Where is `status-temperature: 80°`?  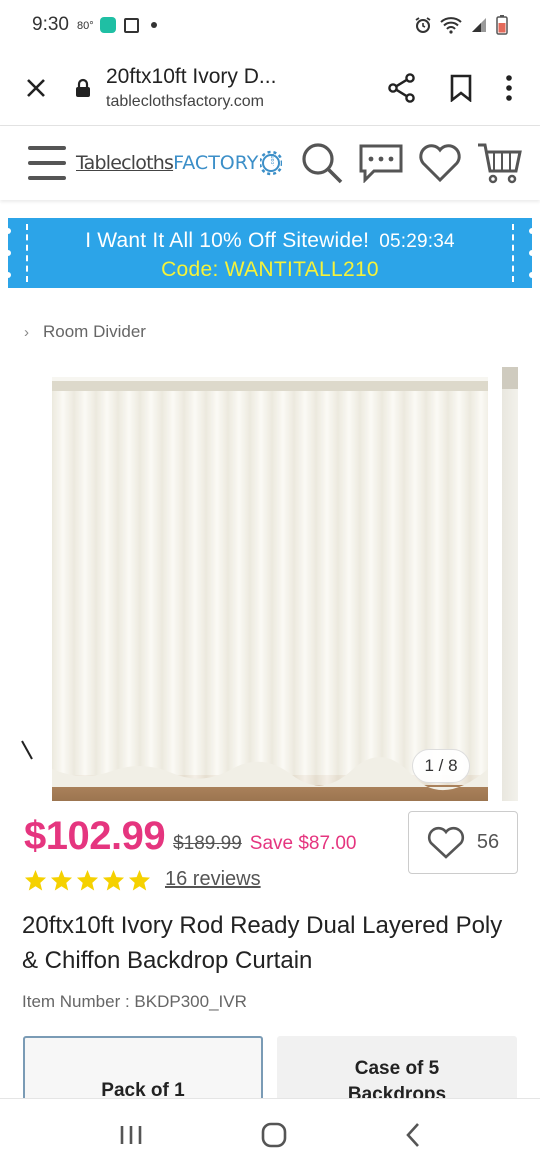 status-temperature: 80° is located at coordinates (85, 26).